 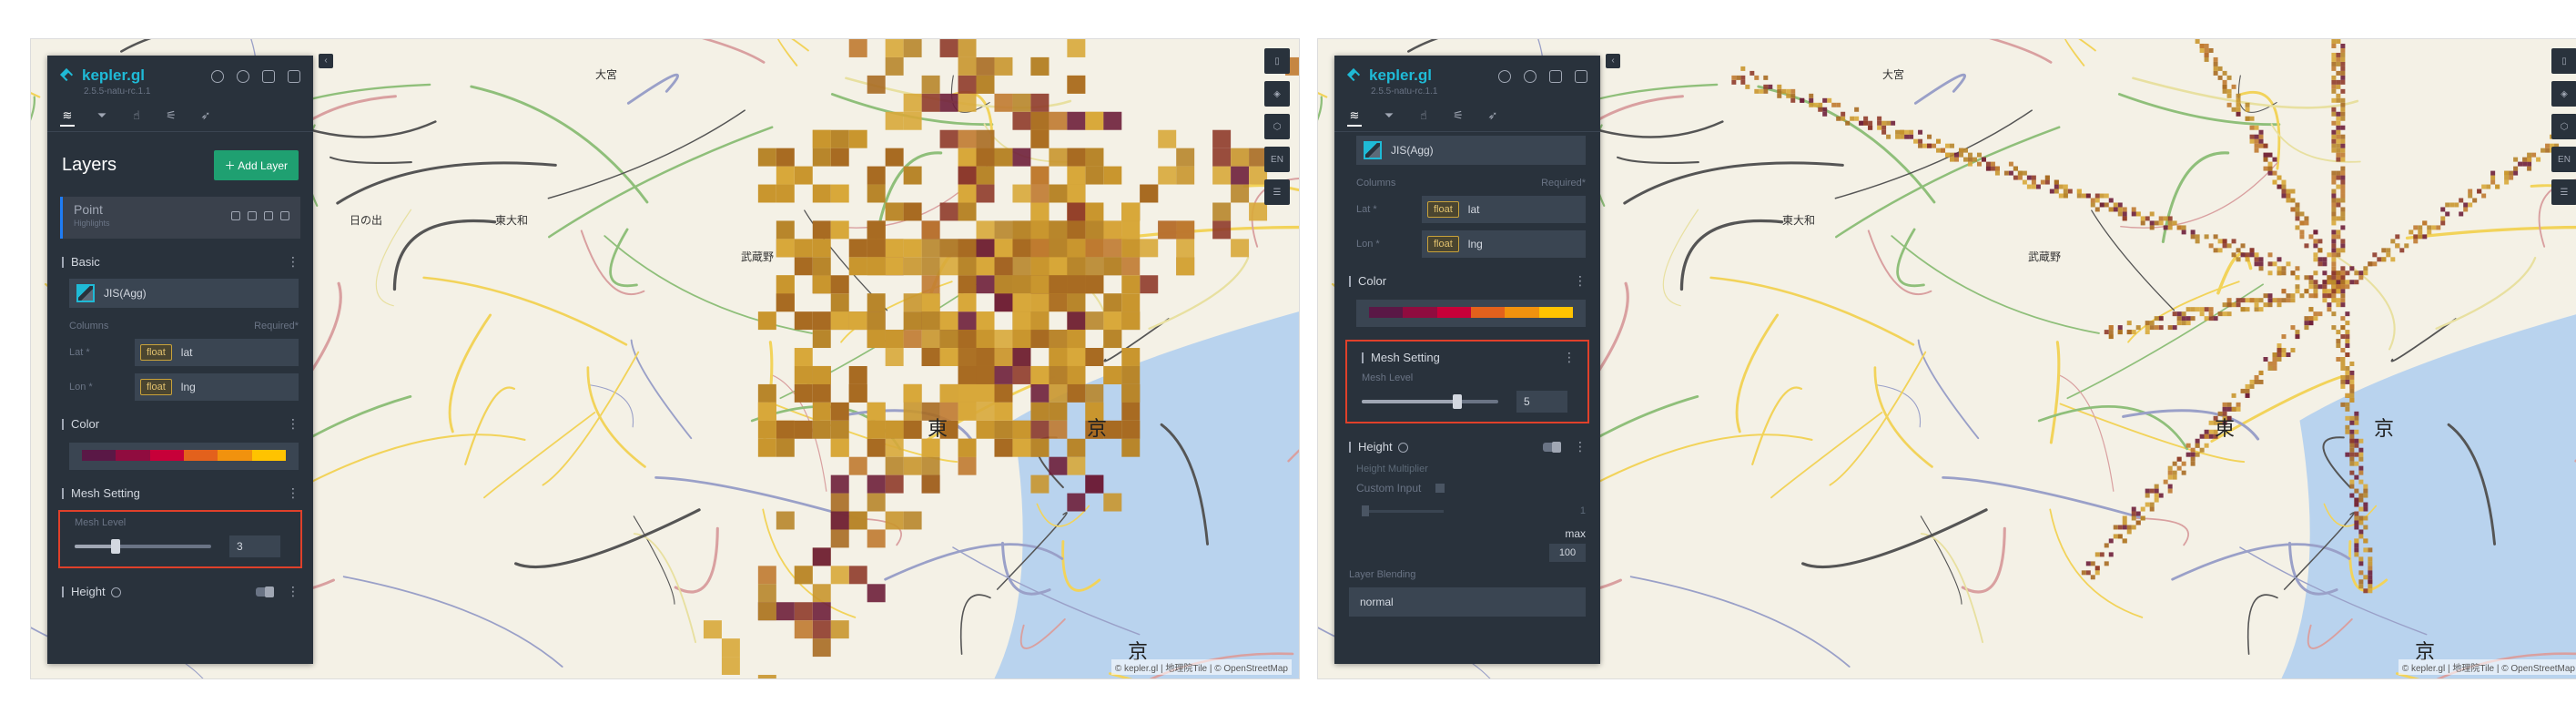 What do you see at coordinates (1403, 511) in the screenshot?
I see `height-multiplier-slider` at bounding box center [1403, 511].